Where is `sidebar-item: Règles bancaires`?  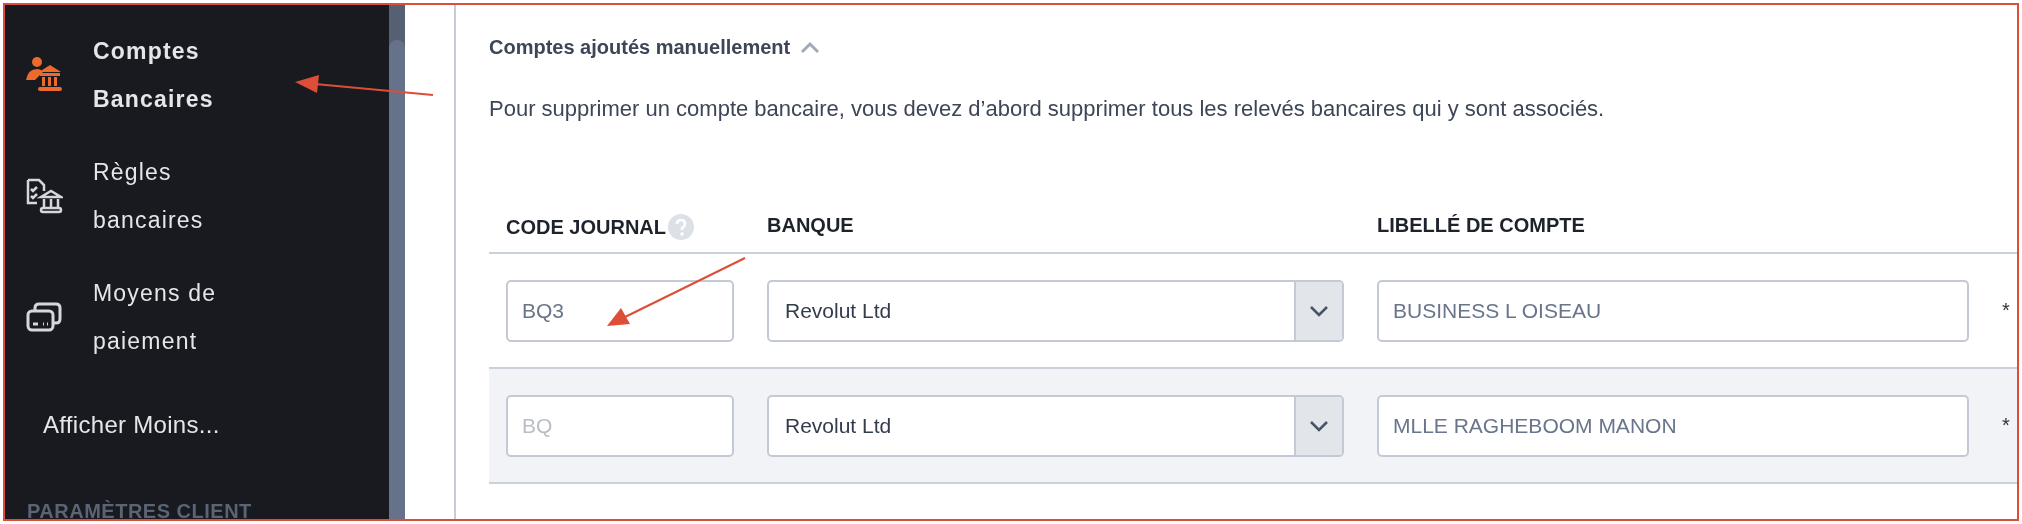
sidebar-item: Règles bancaires is located at coordinates (197, 195).